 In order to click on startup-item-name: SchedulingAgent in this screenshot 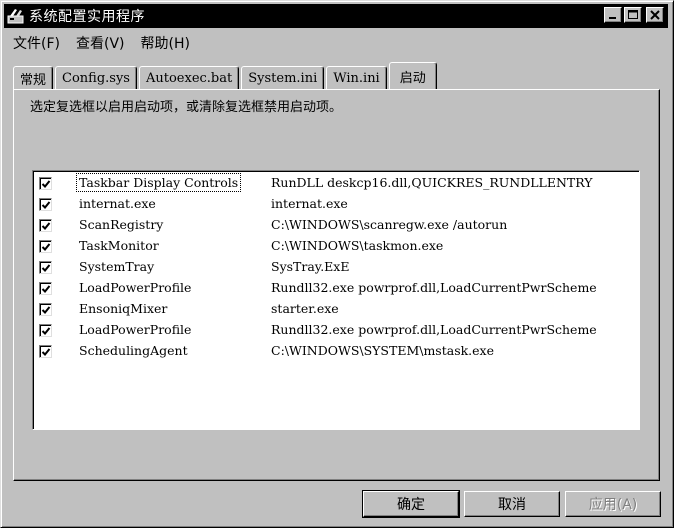, I will do `click(133, 350)`.